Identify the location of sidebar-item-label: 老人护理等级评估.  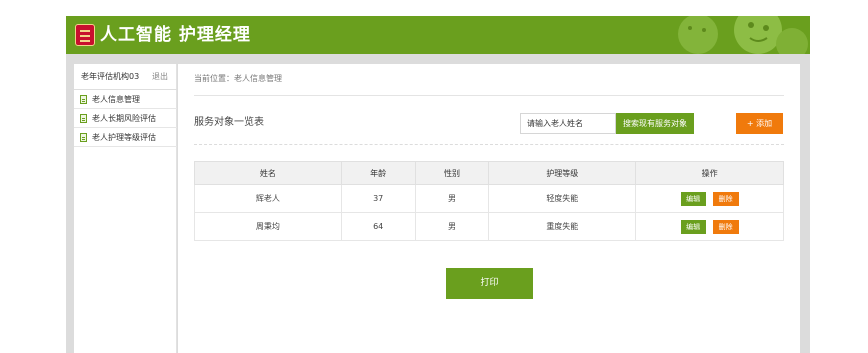
(124, 137).